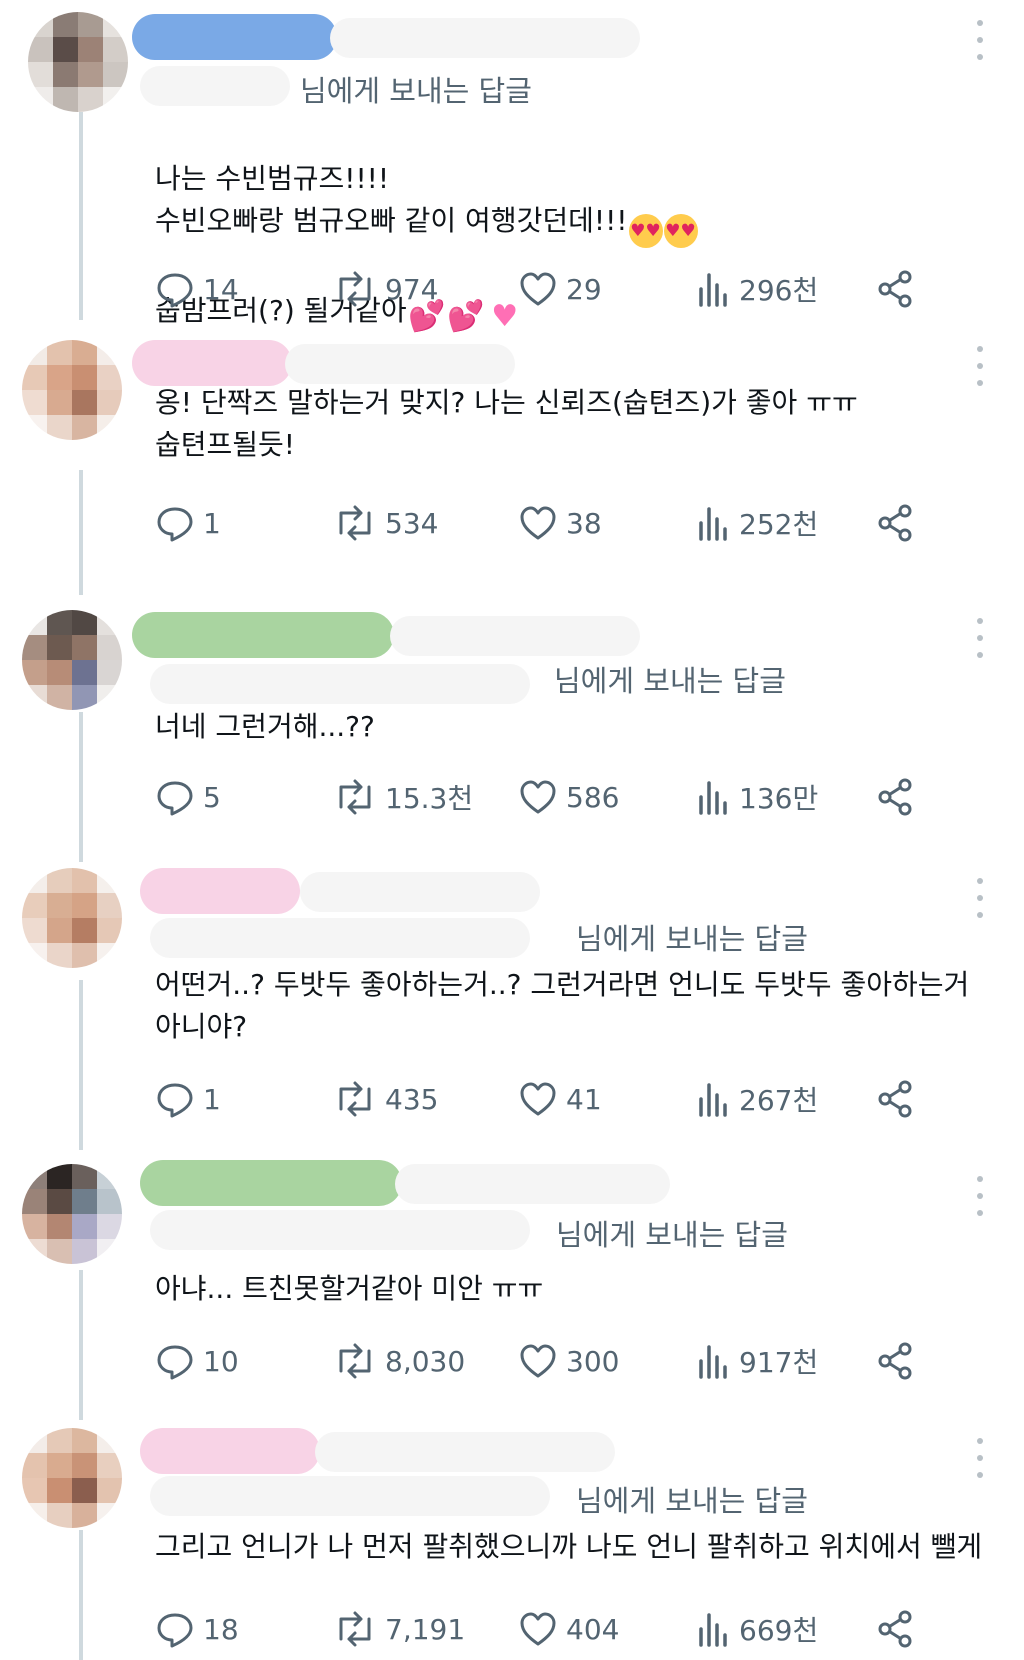 This screenshot has height=1660, width=1024. I want to click on tweet-text-body: 나는 수빈범규즈!!!! 수빈오빠랑 범규오빠 같이 여행갓던데!!!, so click(391, 199).